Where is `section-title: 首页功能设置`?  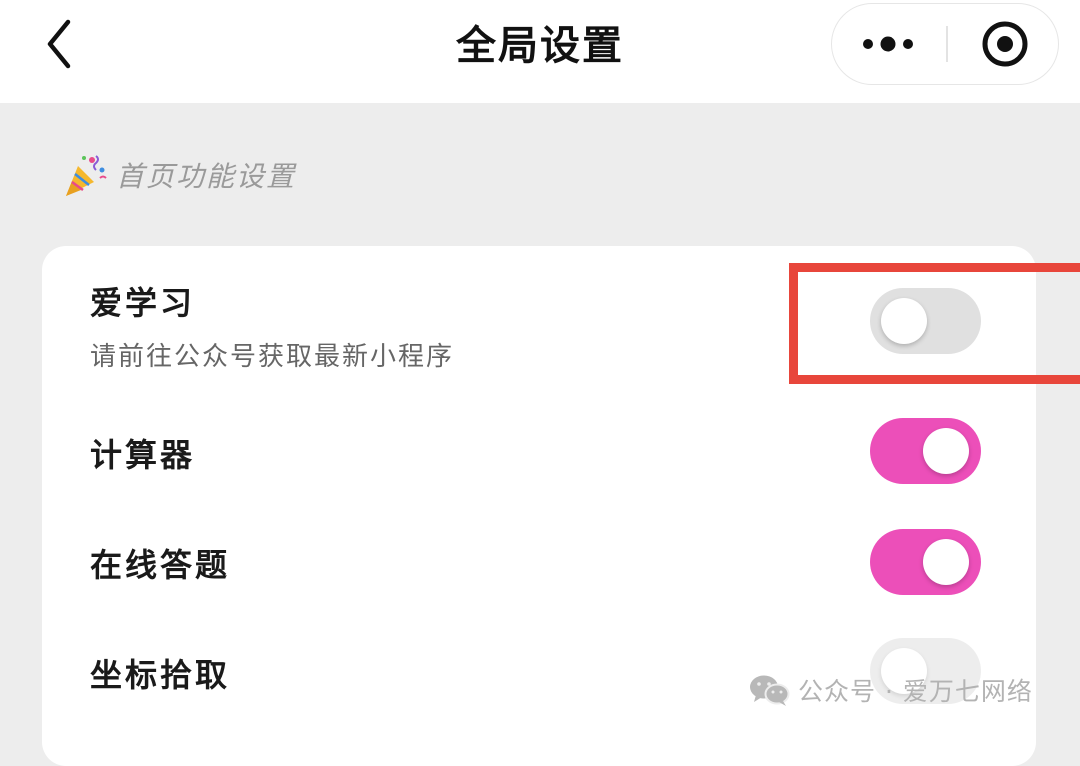
section-title: 首页功能设置 is located at coordinates (206, 176).